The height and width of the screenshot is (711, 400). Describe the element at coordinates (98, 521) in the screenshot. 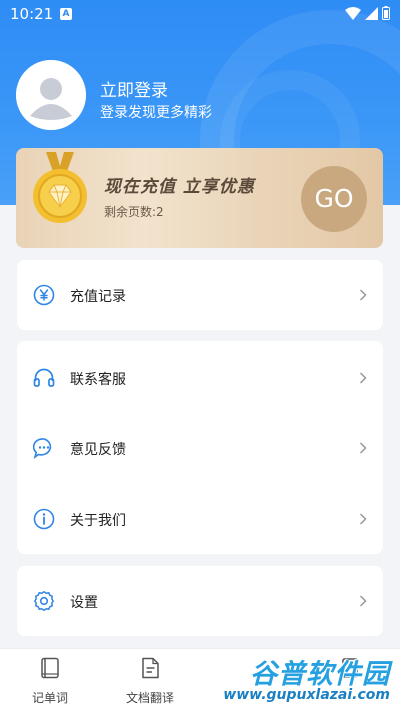

I see `menu-label: 关于我们` at that location.